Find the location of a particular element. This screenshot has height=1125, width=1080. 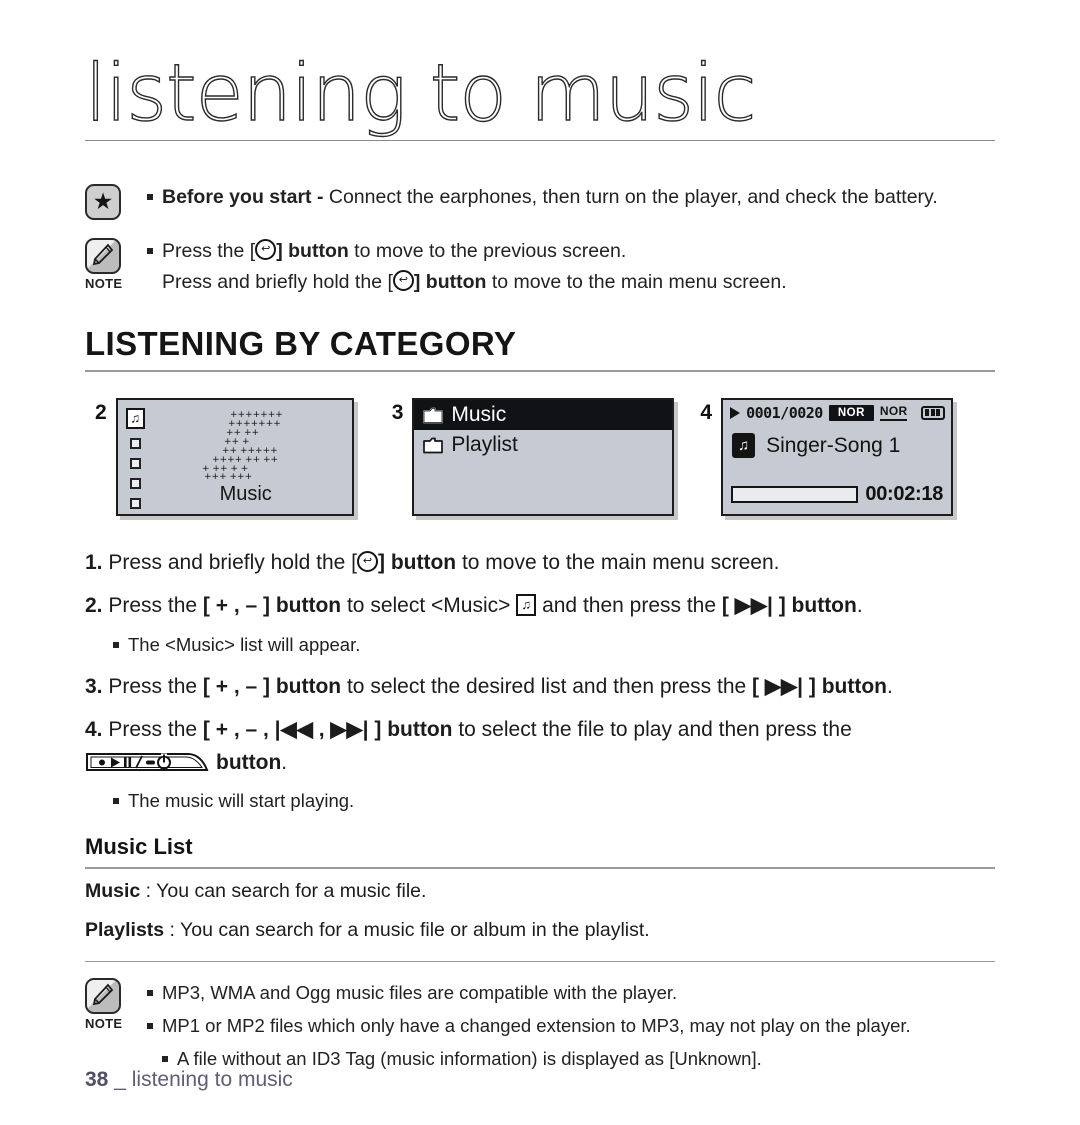

title-divider is located at coordinates (540, 140).